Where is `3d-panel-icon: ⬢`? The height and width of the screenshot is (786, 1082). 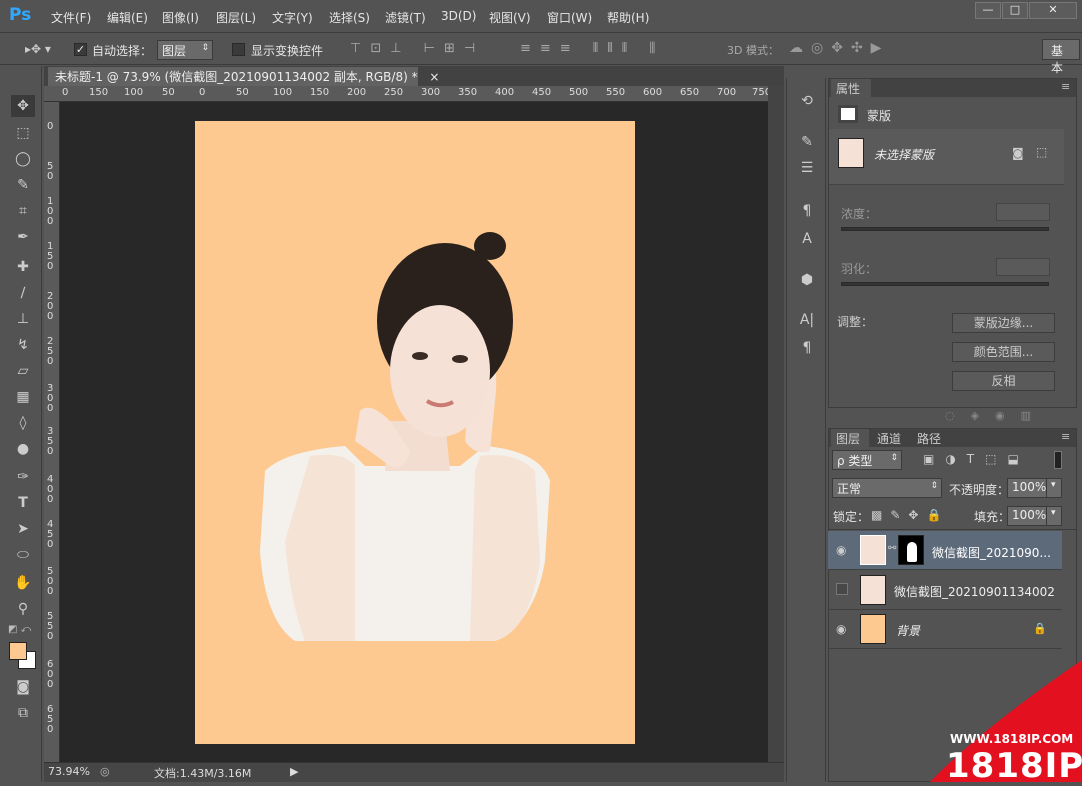
3d-panel-icon: ⬢ is located at coordinates (807, 282).